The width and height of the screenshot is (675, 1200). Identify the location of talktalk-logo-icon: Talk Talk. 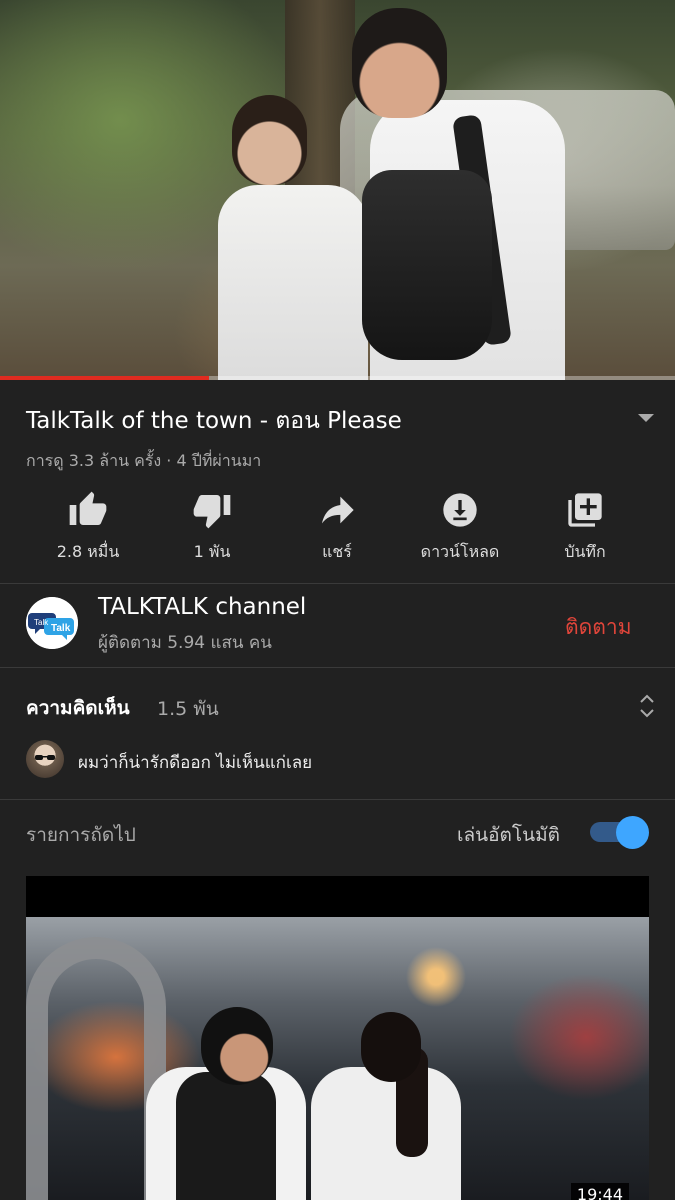
(52, 623).